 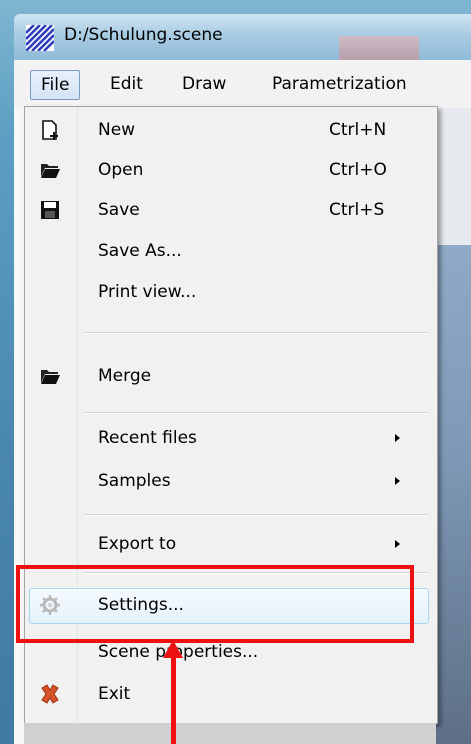 What do you see at coordinates (125, 376) in the screenshot?
I see `menu-item-label: Merge` at bounding box center [125, 376].